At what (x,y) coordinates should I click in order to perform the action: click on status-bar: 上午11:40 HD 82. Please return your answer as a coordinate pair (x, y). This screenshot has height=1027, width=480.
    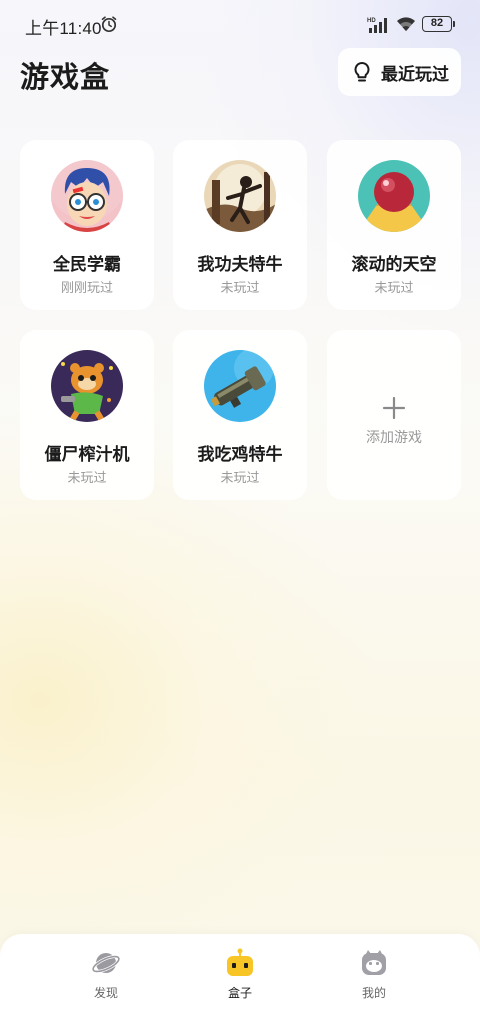
    Looking at the image, I should click on (240, 24).